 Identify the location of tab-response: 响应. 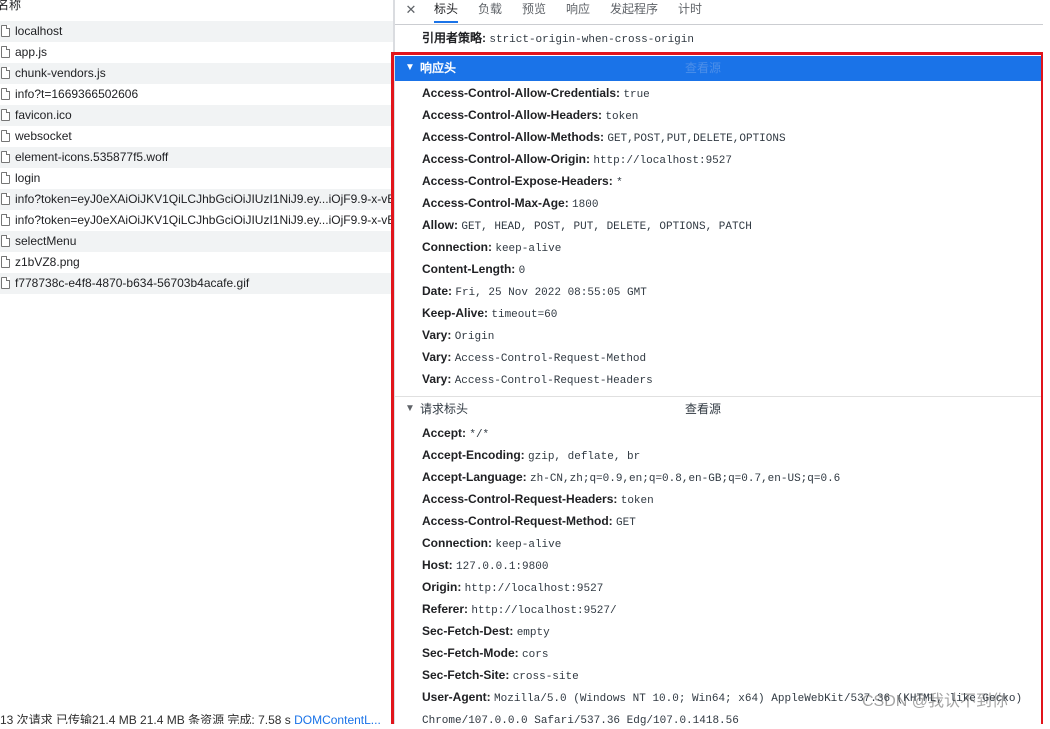
(578, 12).